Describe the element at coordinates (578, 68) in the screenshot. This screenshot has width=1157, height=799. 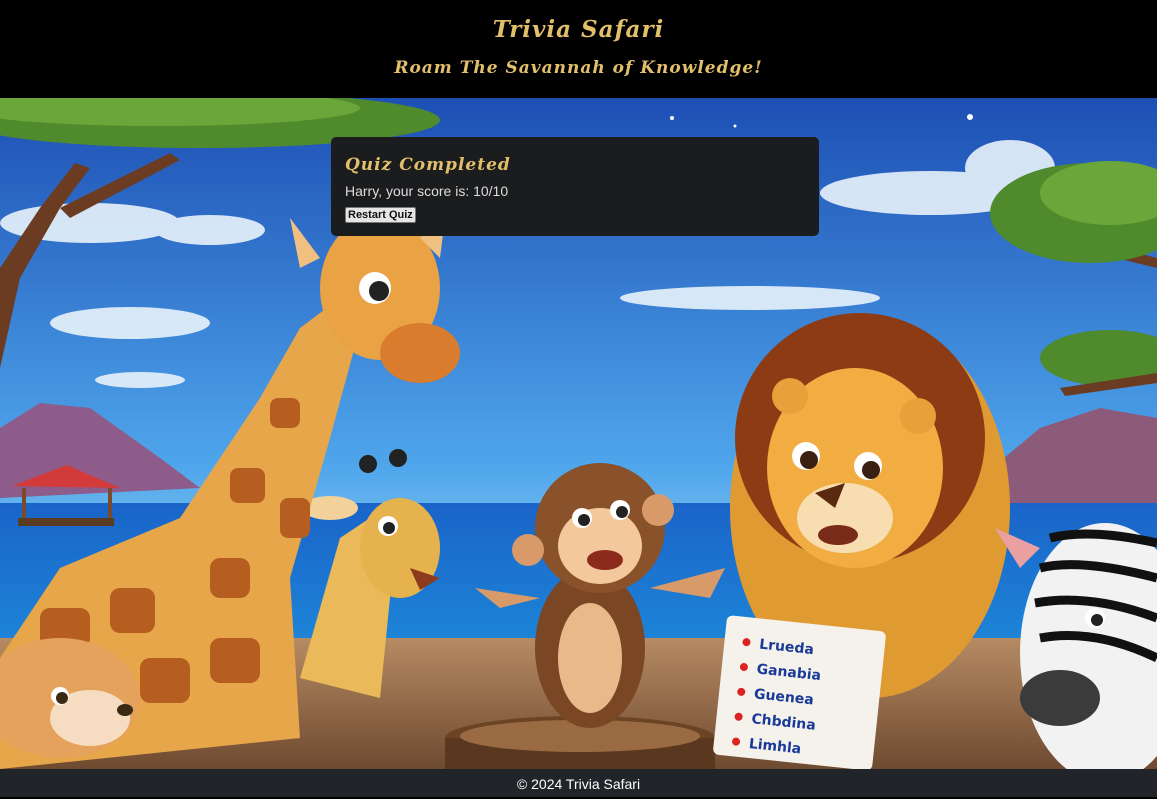
I see `site-tagline: Roam The Savannah of Knowledge!` at that location.